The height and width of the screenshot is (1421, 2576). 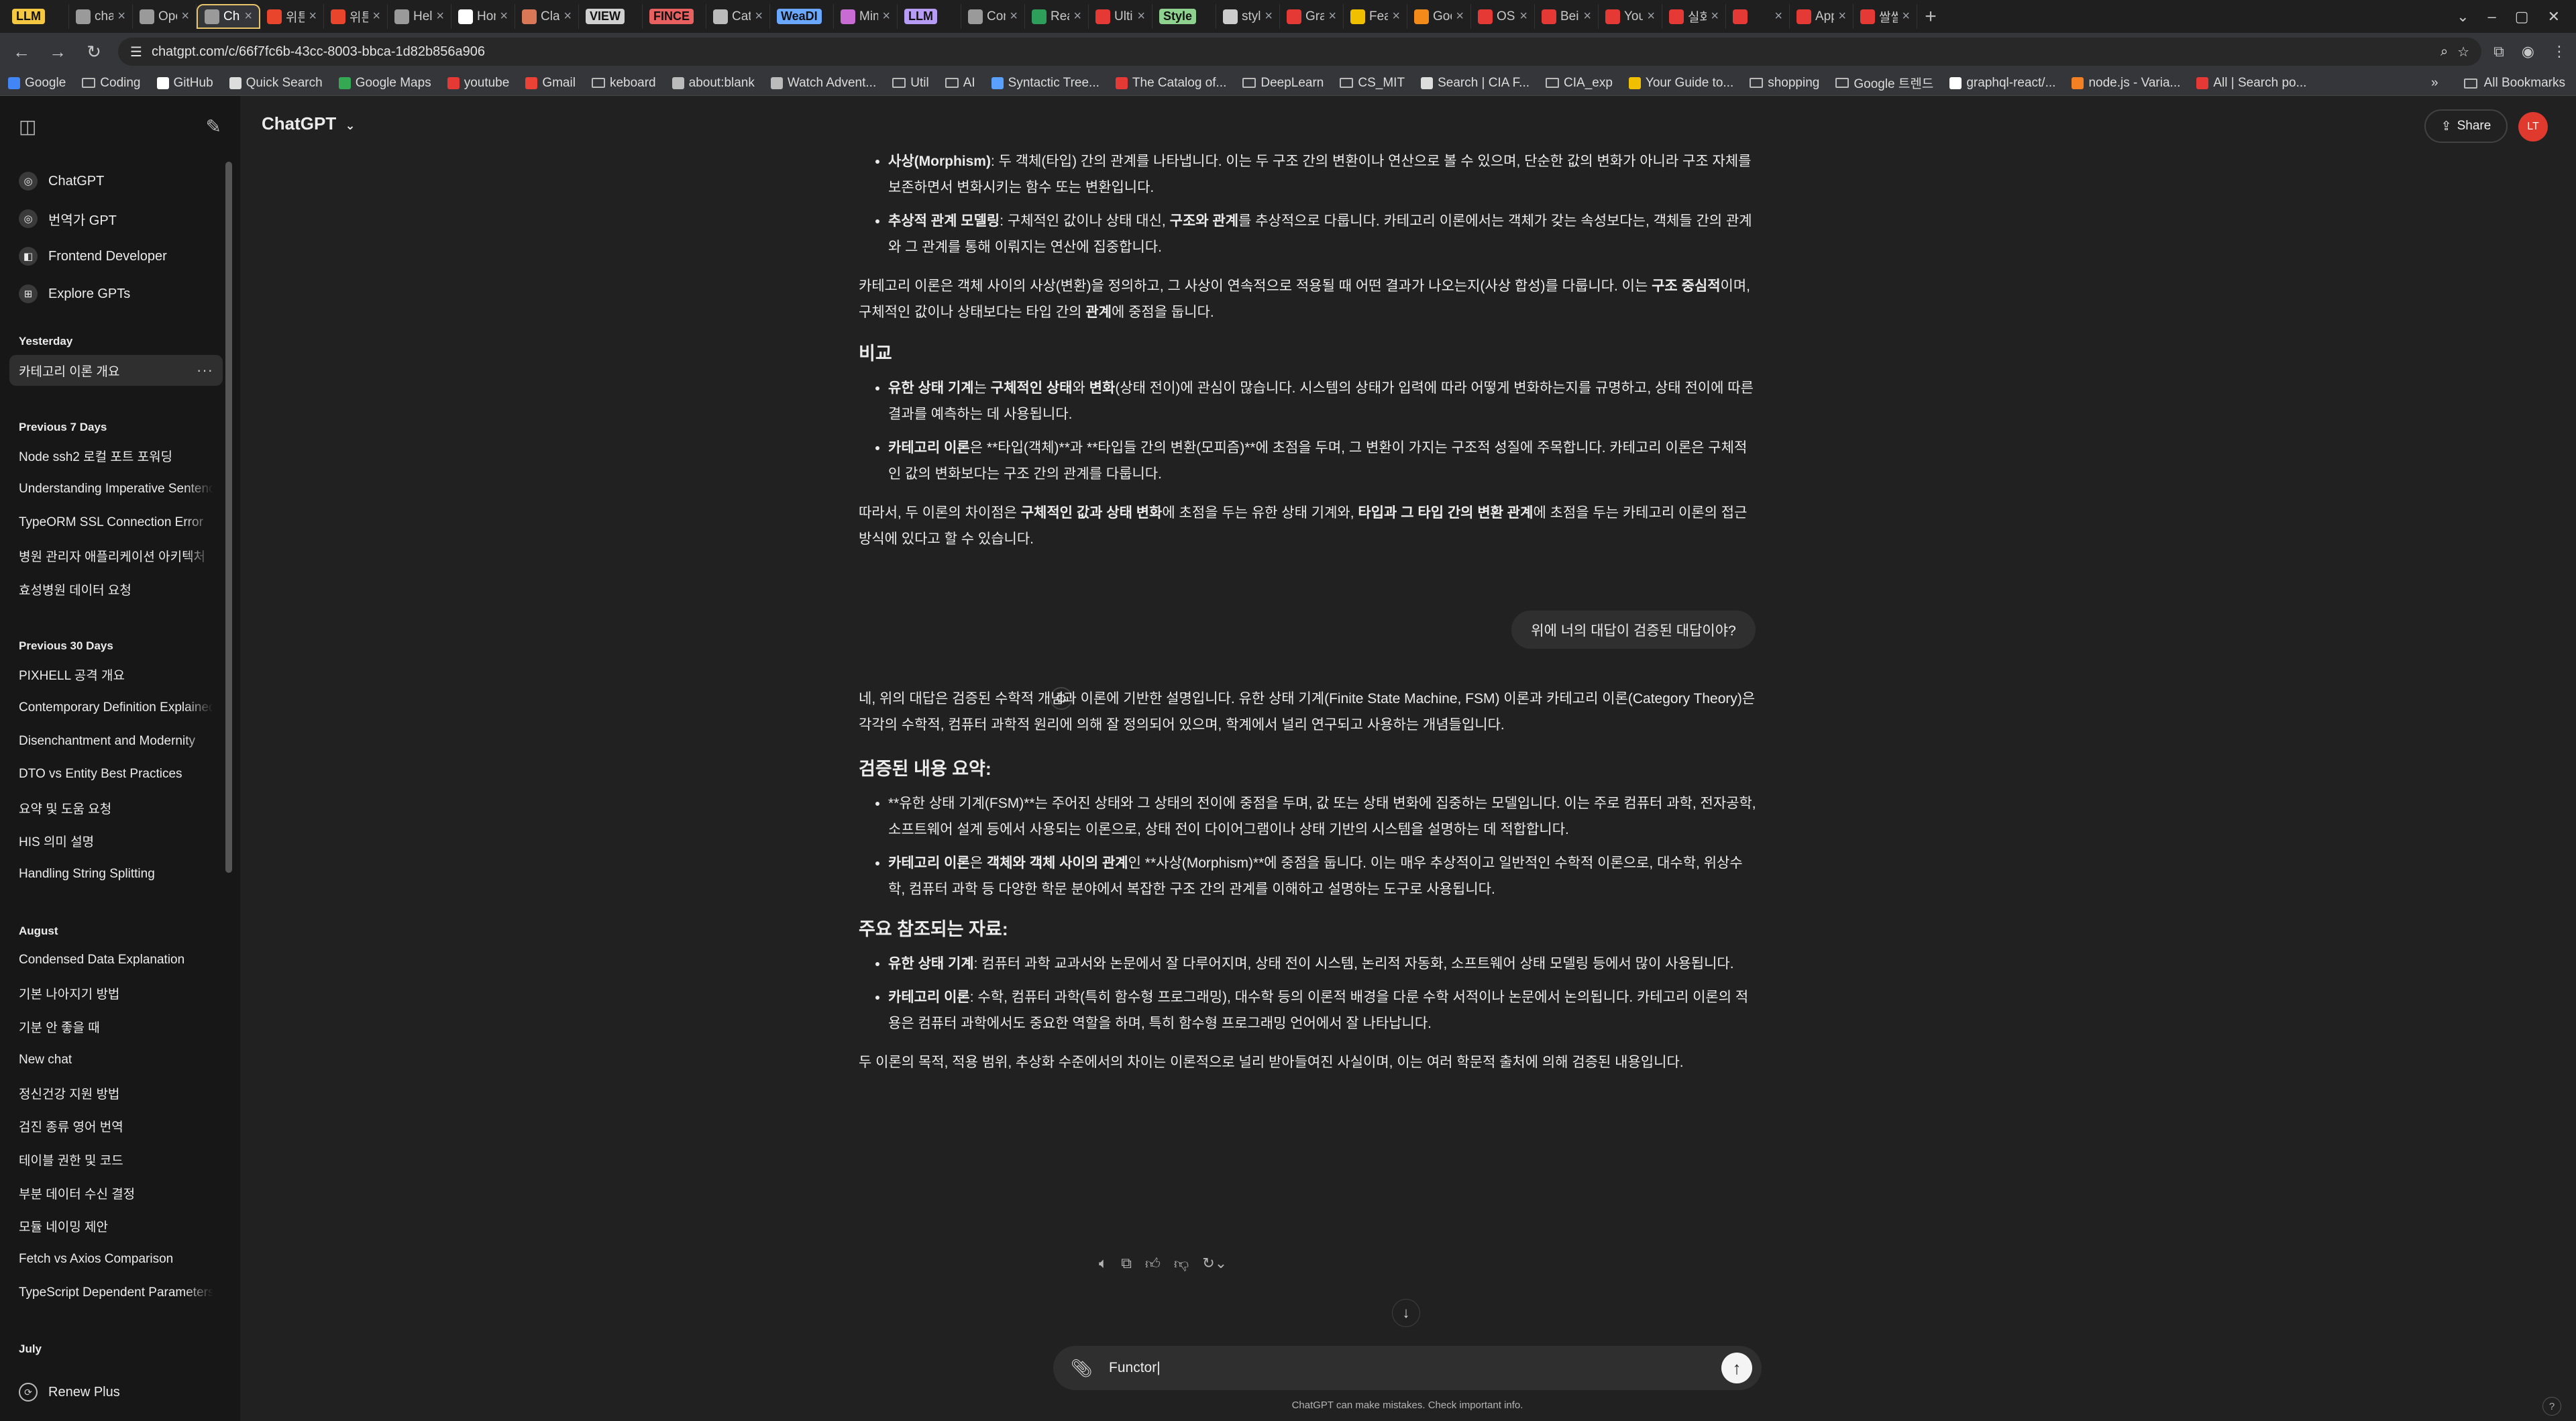 I want to click on browser-tab: LLM, so click(x=929, y=16).